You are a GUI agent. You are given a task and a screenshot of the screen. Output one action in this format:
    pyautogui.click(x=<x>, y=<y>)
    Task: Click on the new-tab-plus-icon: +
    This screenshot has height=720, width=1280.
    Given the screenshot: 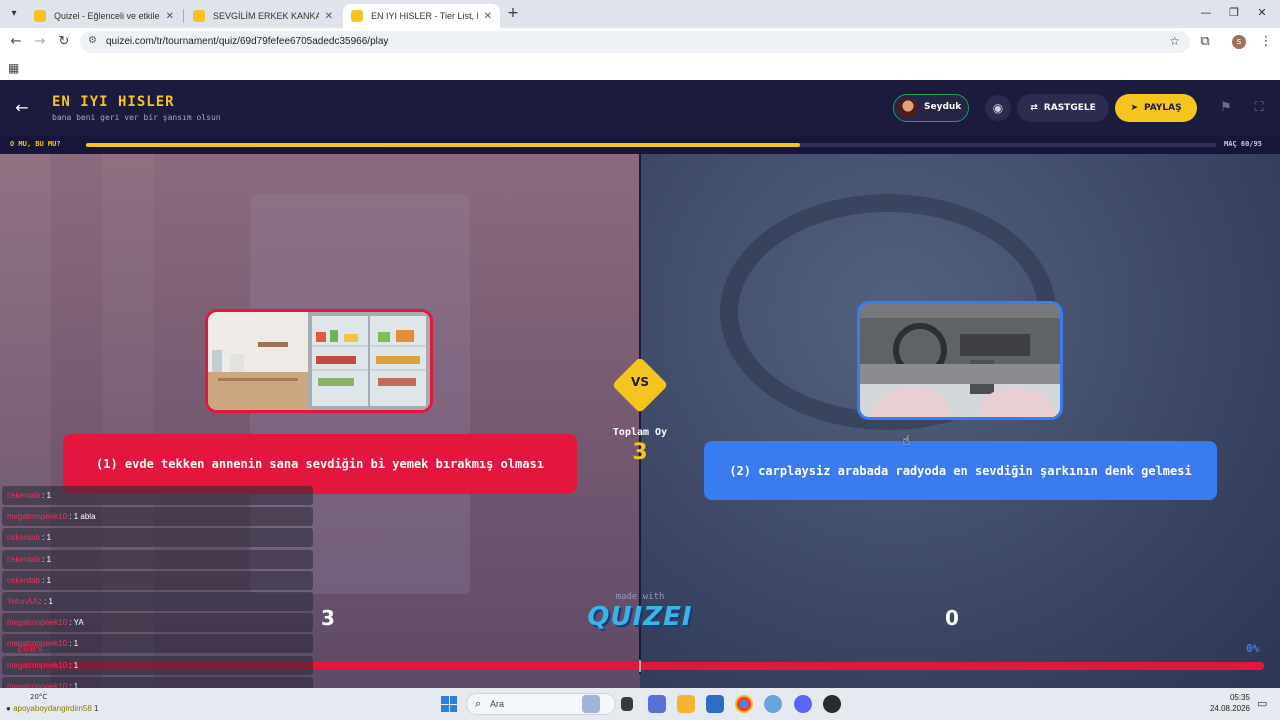 What is the action you would take?
    pyautogui.click(x=513, y=13)
    